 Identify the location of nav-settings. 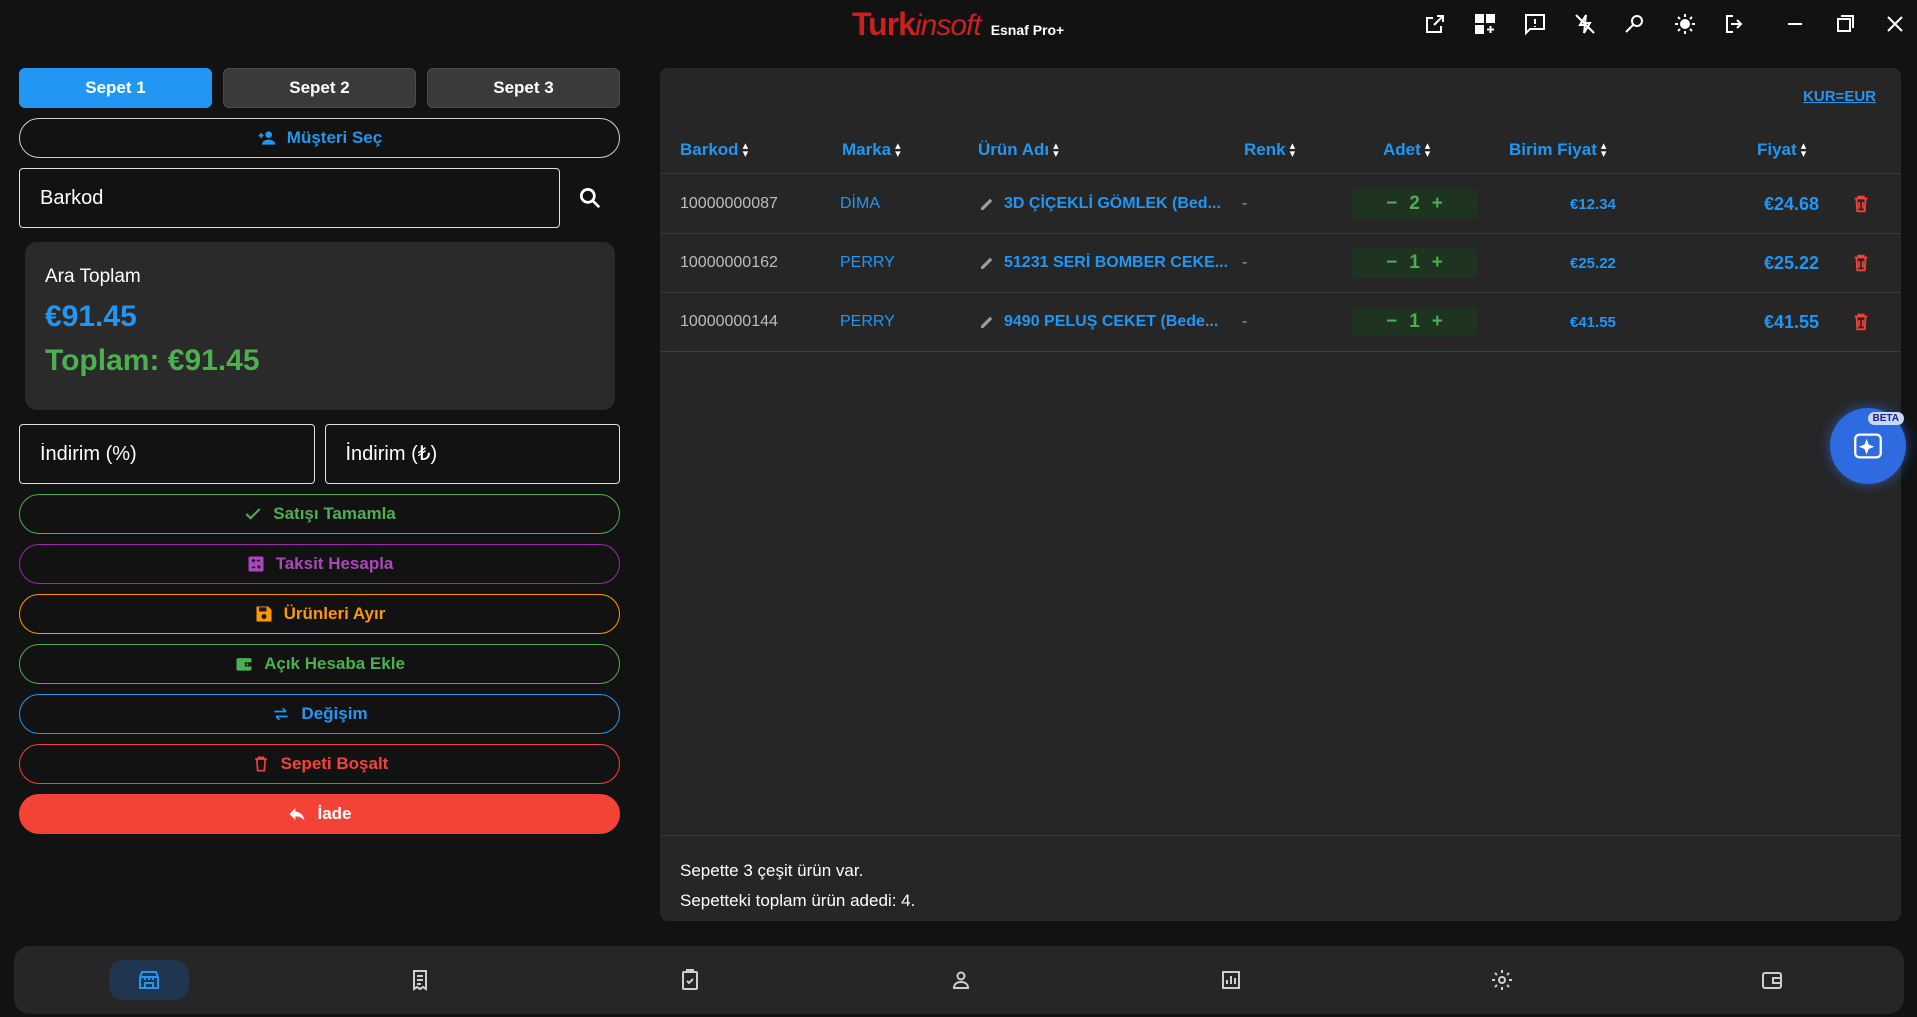
(1502, 980).